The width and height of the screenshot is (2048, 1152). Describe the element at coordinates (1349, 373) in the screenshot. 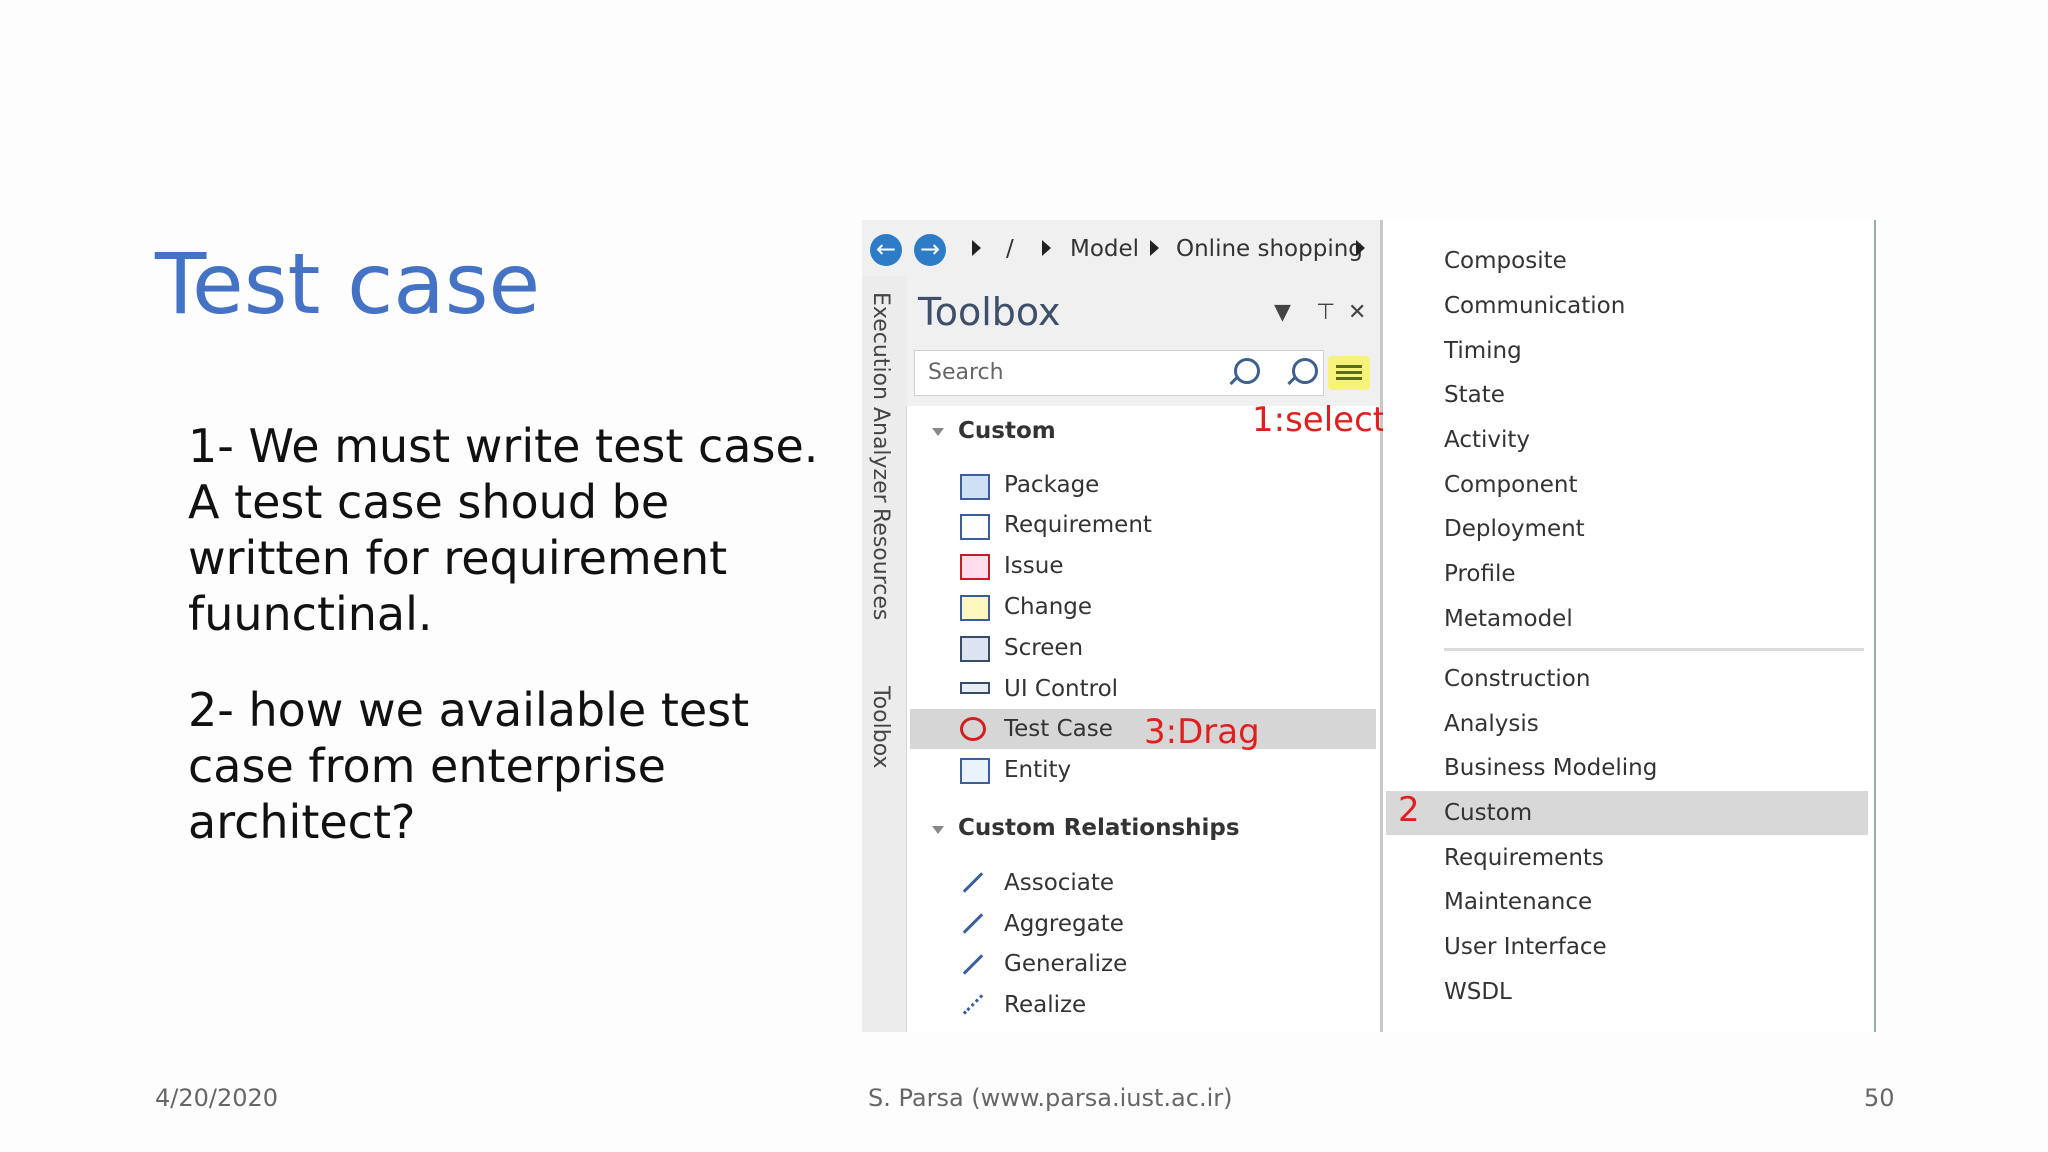

I see `menu-list-icon` at that location.